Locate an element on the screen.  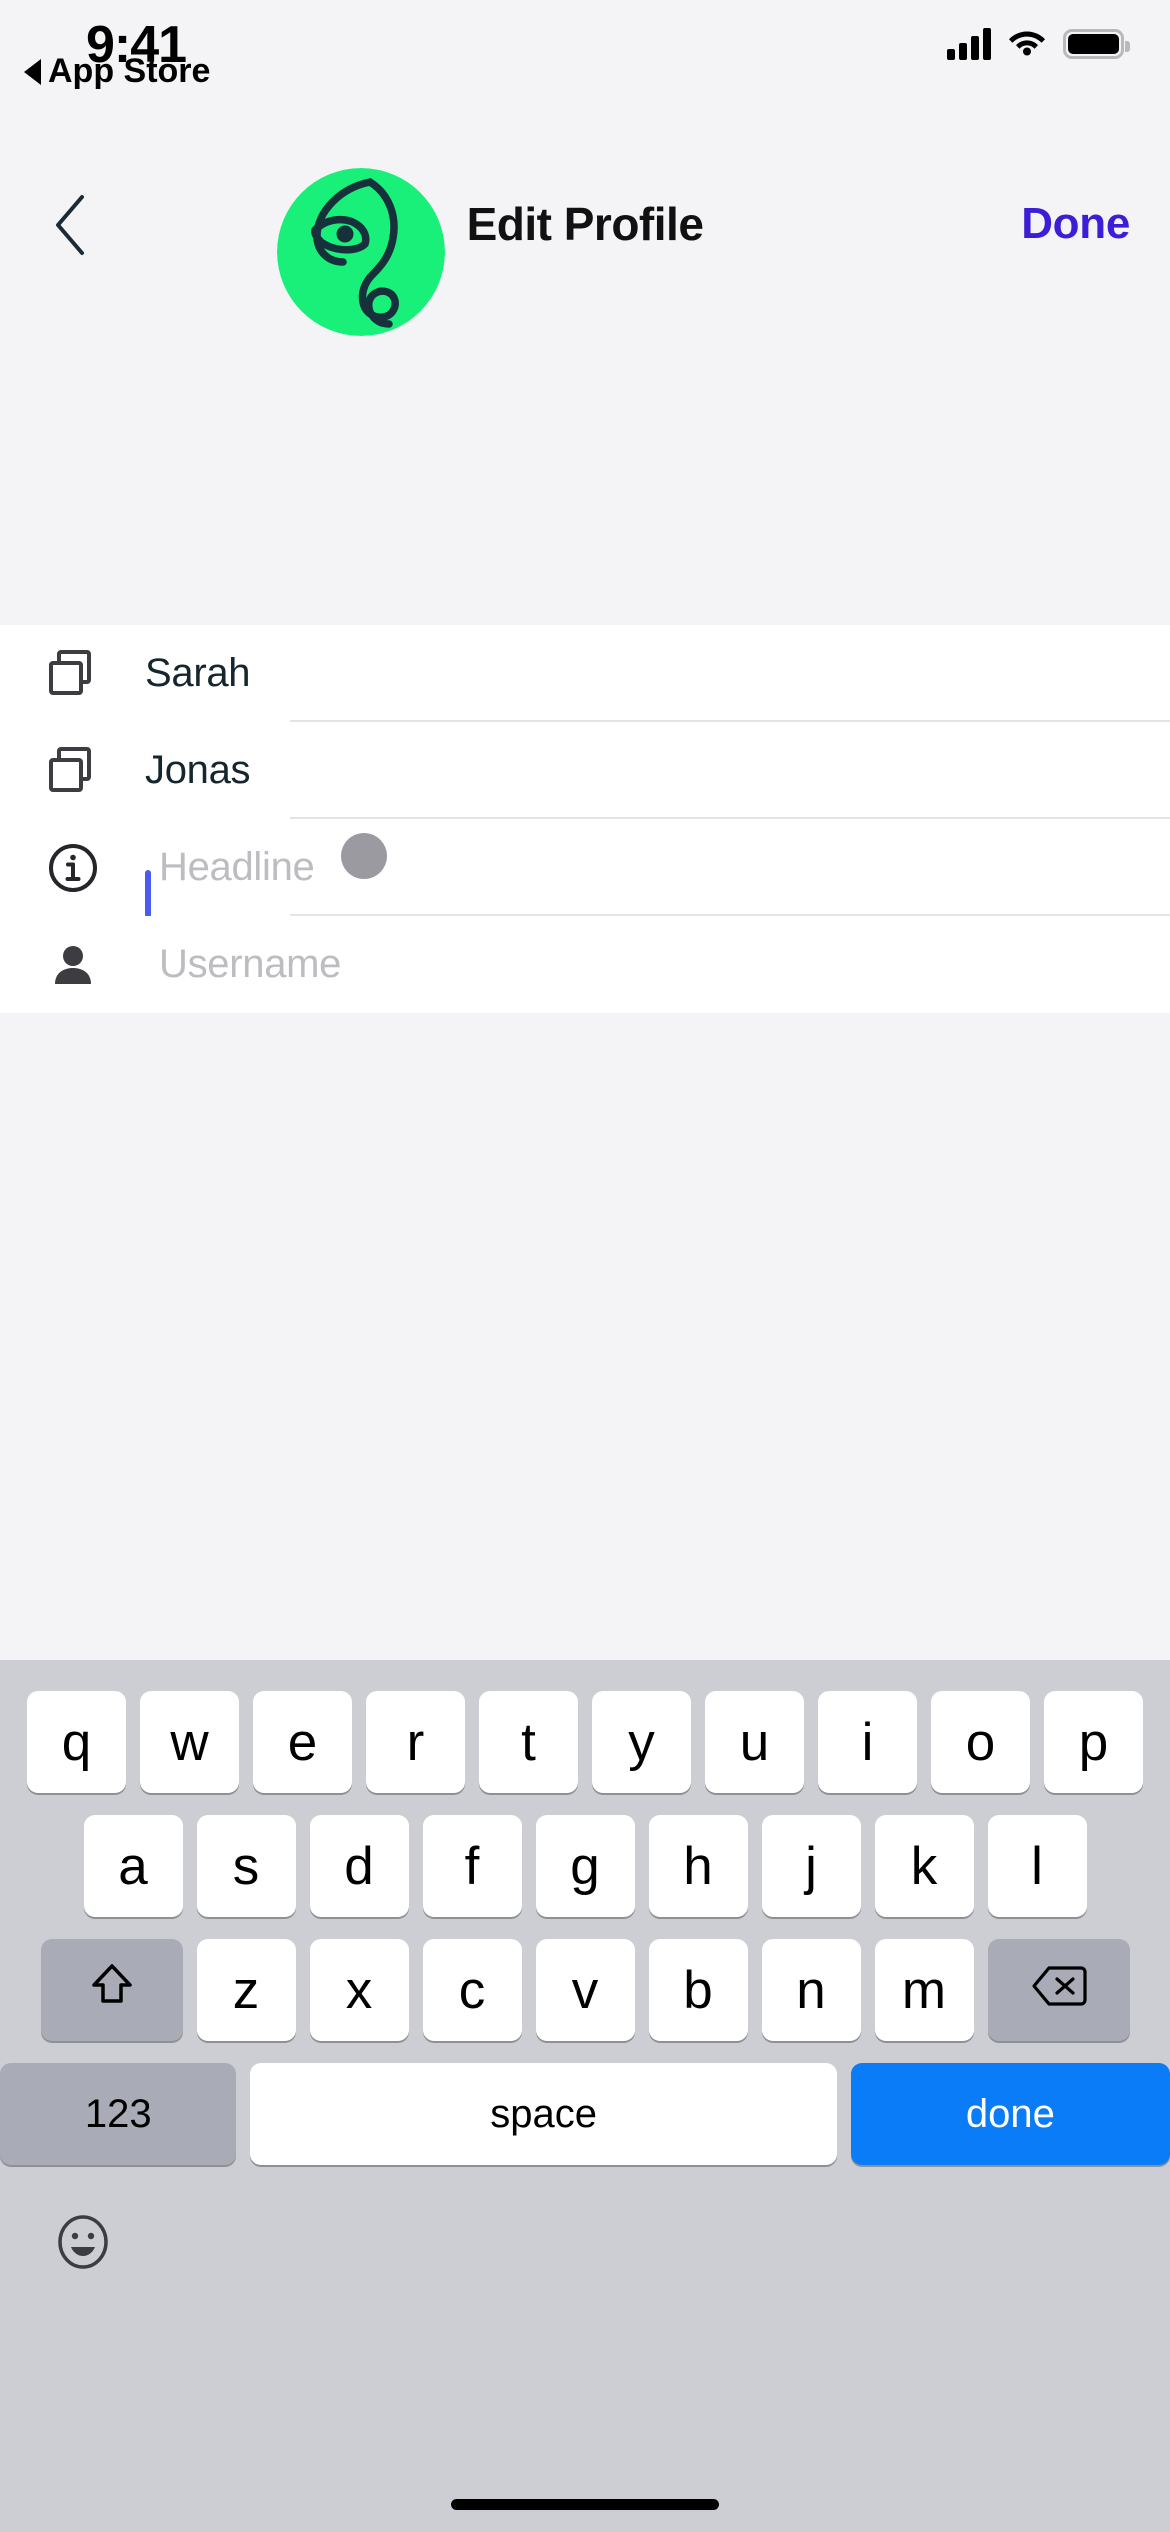
key-d: d is located at coordinates (359, 1866).